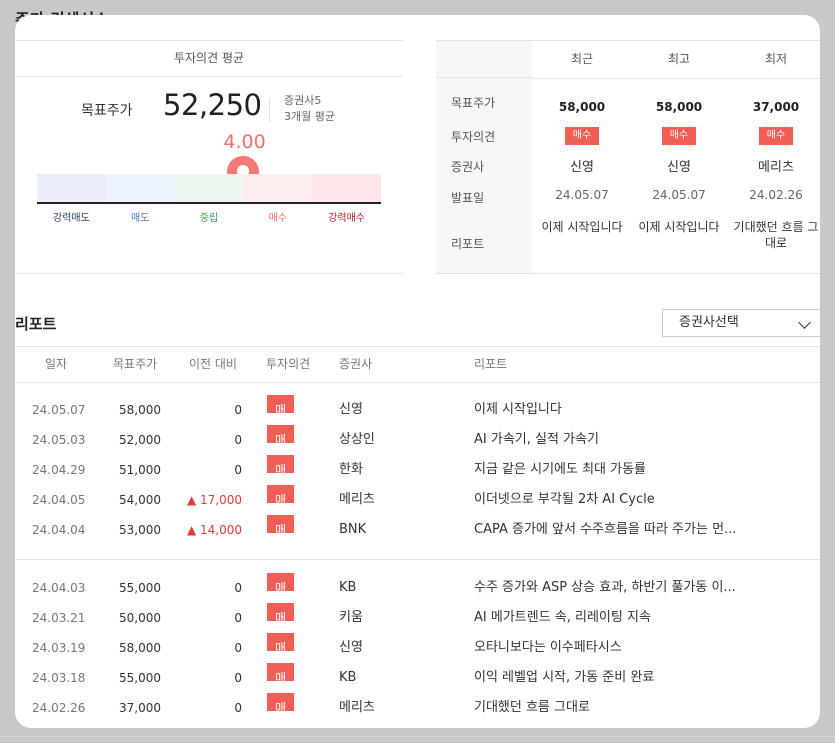 The height and width of the screenshot is (743, 835). Describe the element at coordinates (417, 364) in the screenshot. I see `reports-table-header: 일자 목표주가 이전 대비 투자의견 증권사 리포트` at that location.